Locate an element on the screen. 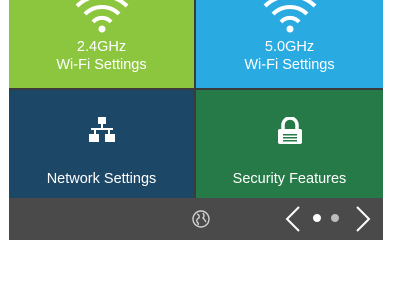 The height and width of the screenshot is (285, 394). tile-label: Network Settings is located at coordinates (101, 179).